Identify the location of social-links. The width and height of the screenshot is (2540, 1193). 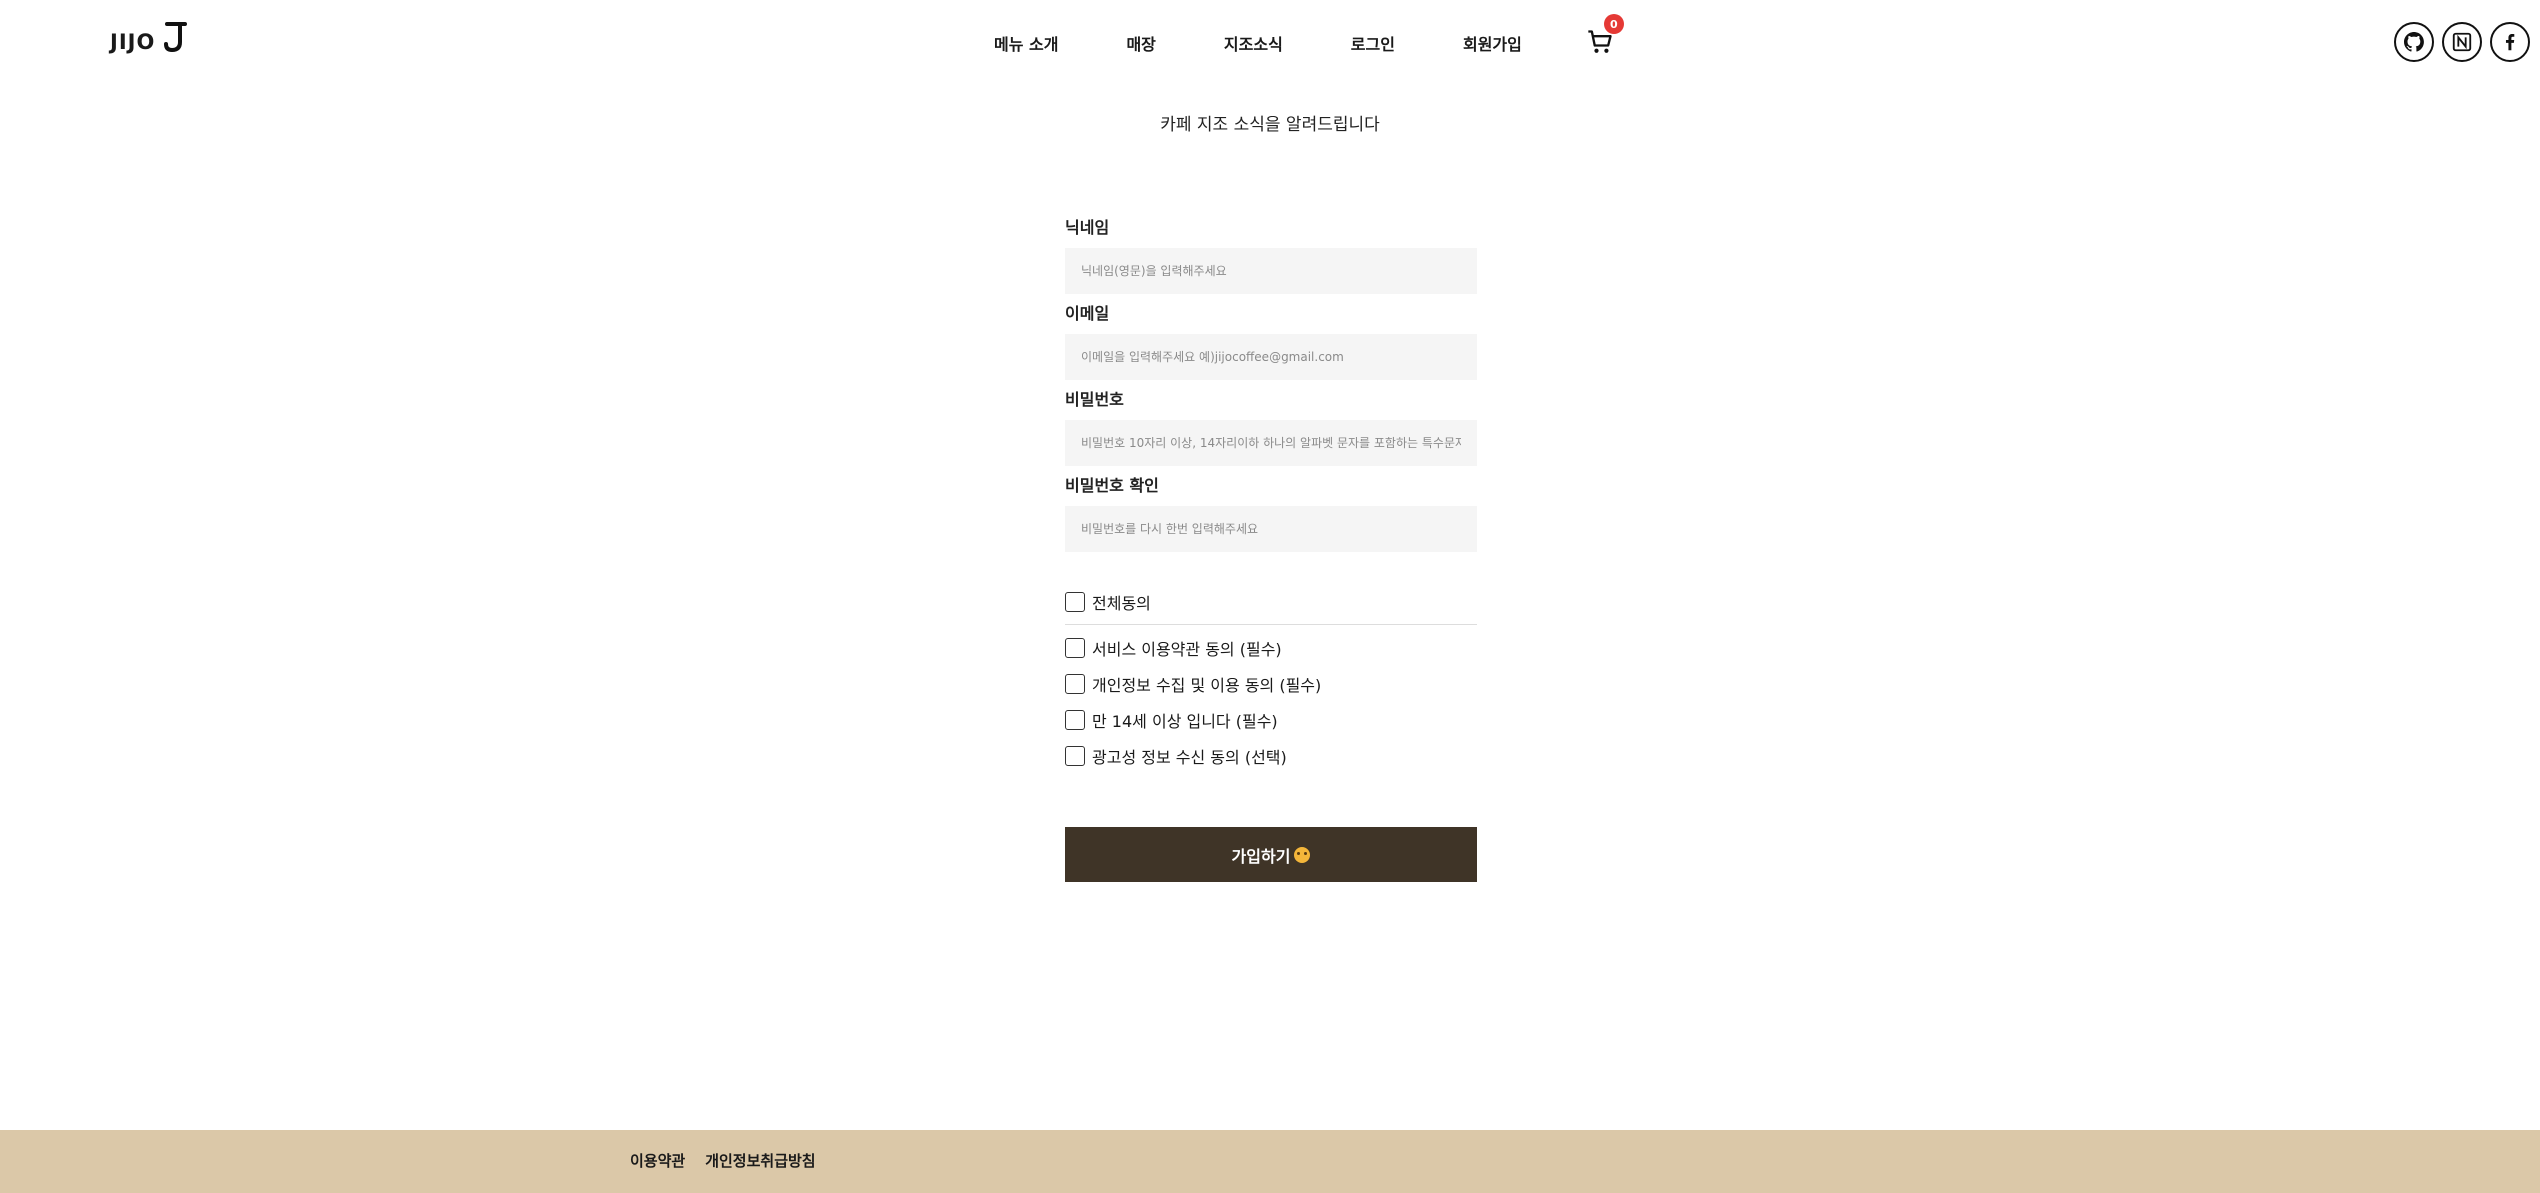
(2462, 42).